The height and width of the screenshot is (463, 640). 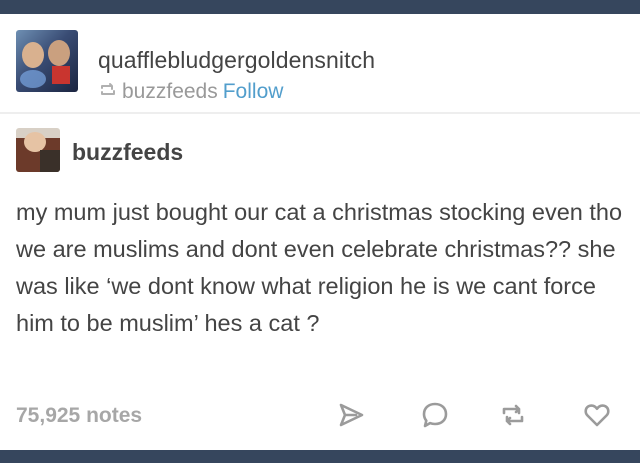 I want to click on blog-avatar, so click(x=47, y=61).